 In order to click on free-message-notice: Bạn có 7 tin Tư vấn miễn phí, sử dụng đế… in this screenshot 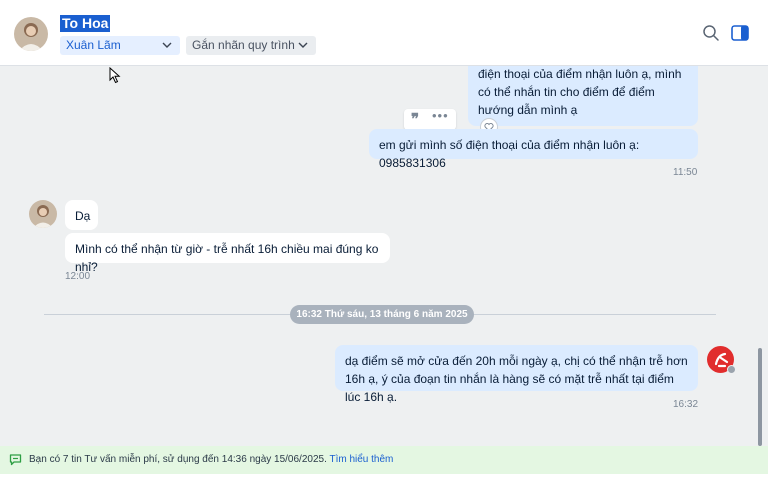, I will do `click(384, 460)`.